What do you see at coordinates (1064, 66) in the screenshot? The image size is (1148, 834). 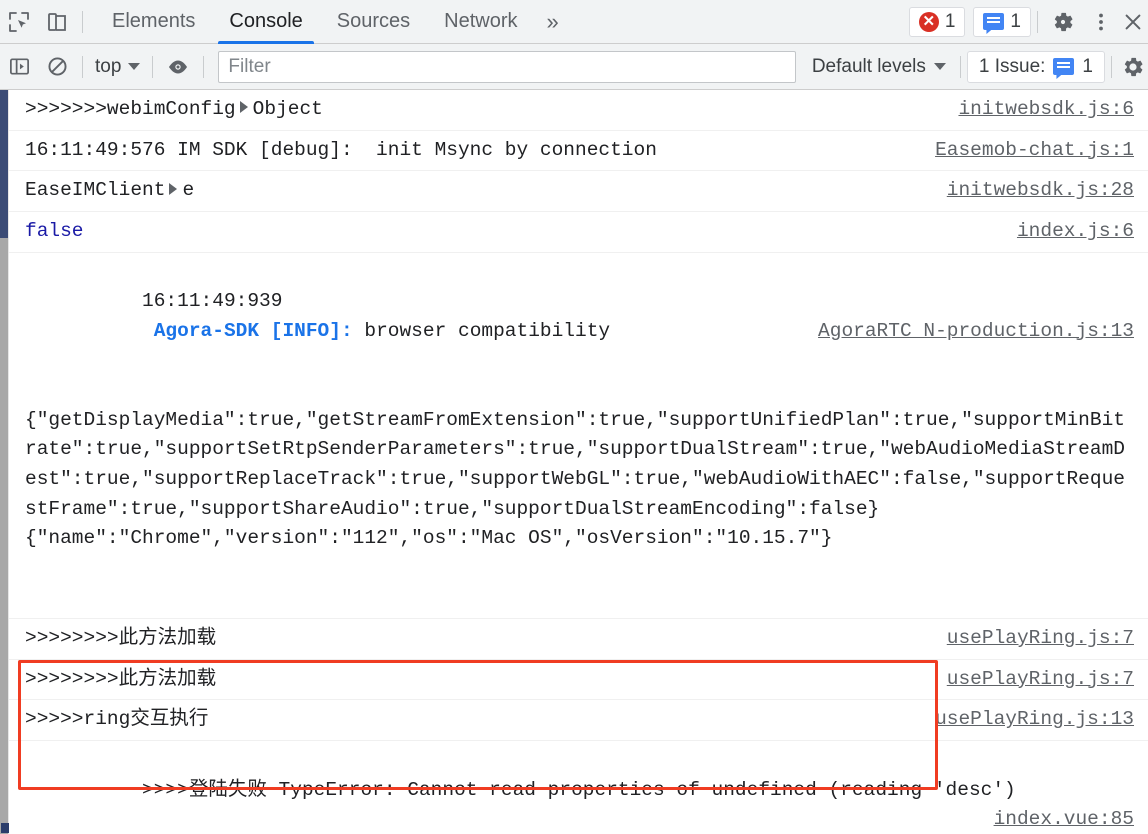 I see `issues-bubble-icon` at bounding box center [1064, 66].